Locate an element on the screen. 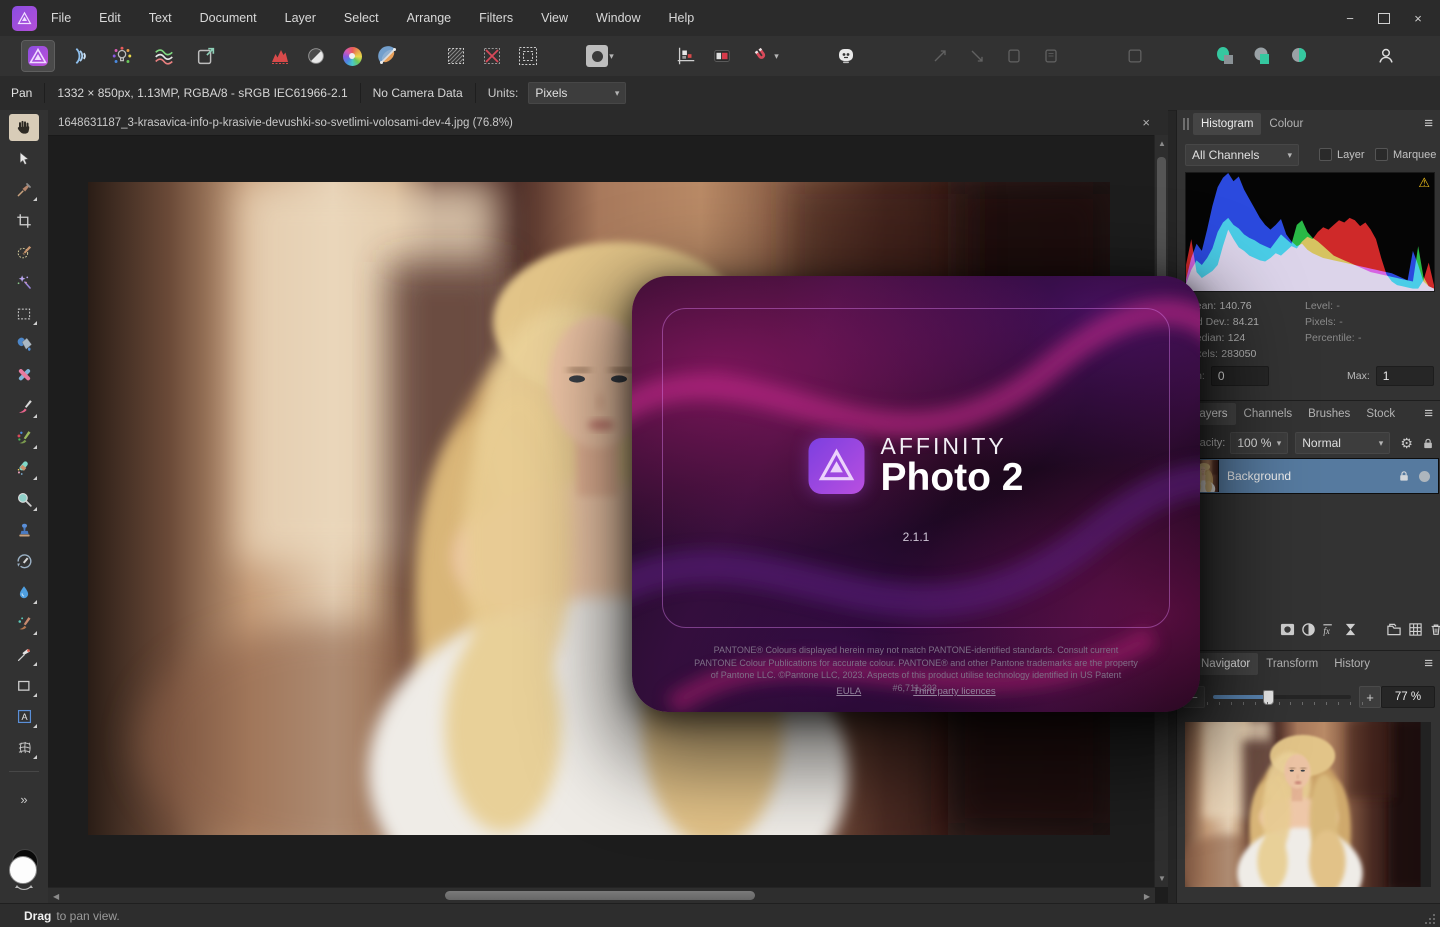 This screenshot has height=927, width=1440. panel-grip-icon is located at coordinates (1186, 124).